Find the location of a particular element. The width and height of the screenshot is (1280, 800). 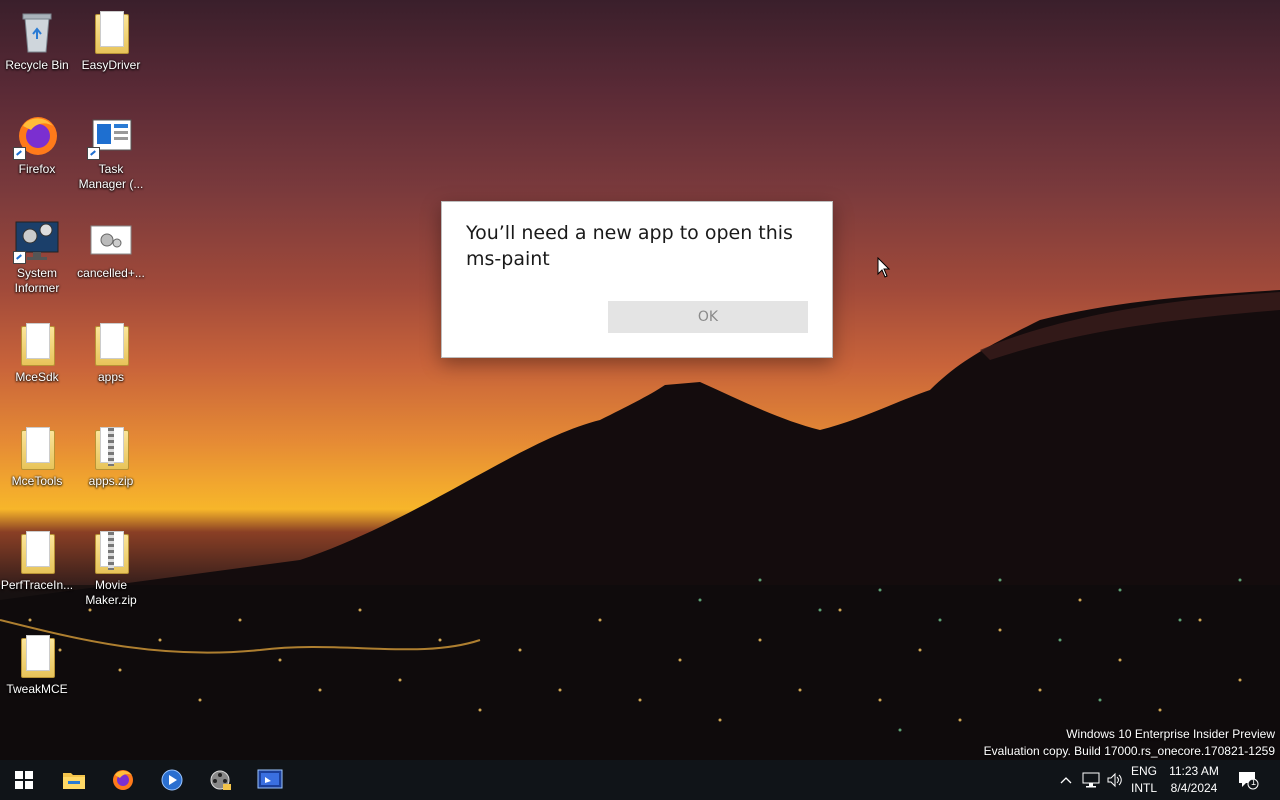

show-hidden-icons-button is located at coordinates (1066, 780).